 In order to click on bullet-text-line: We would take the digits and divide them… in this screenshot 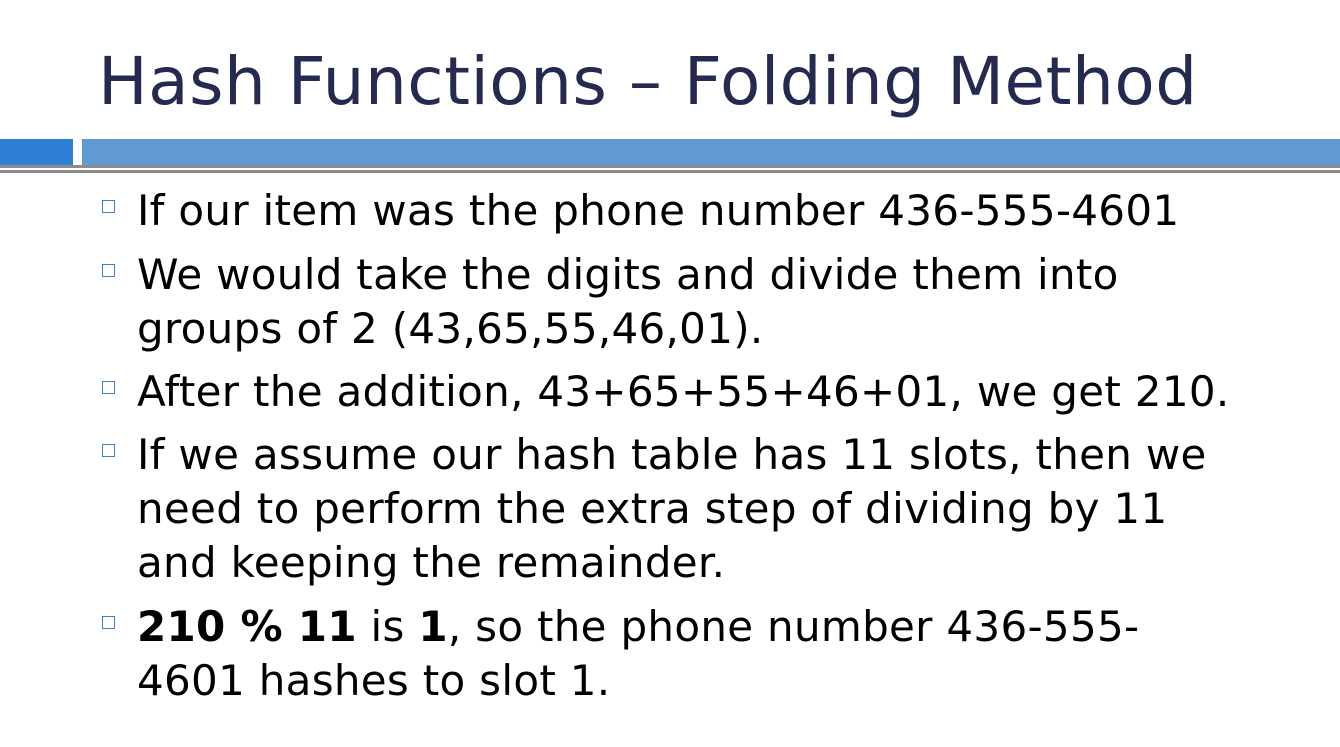, I will do `click(628, 274)`.